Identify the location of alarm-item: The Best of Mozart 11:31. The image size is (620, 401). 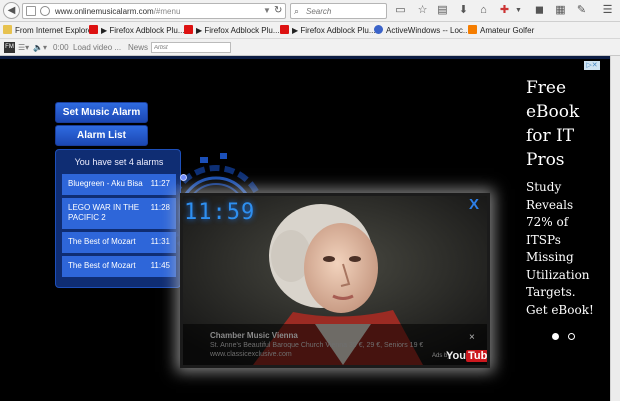
(124, 242).